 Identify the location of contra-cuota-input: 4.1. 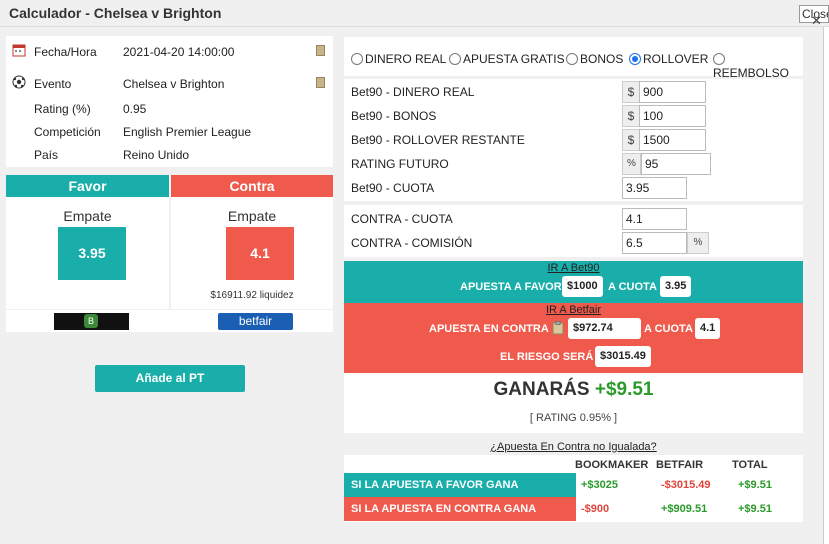
(654, 219).